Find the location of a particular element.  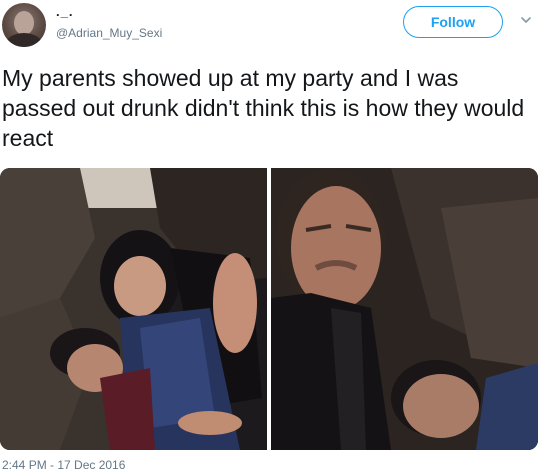

avatar-face is located at coordinates (24, 23).